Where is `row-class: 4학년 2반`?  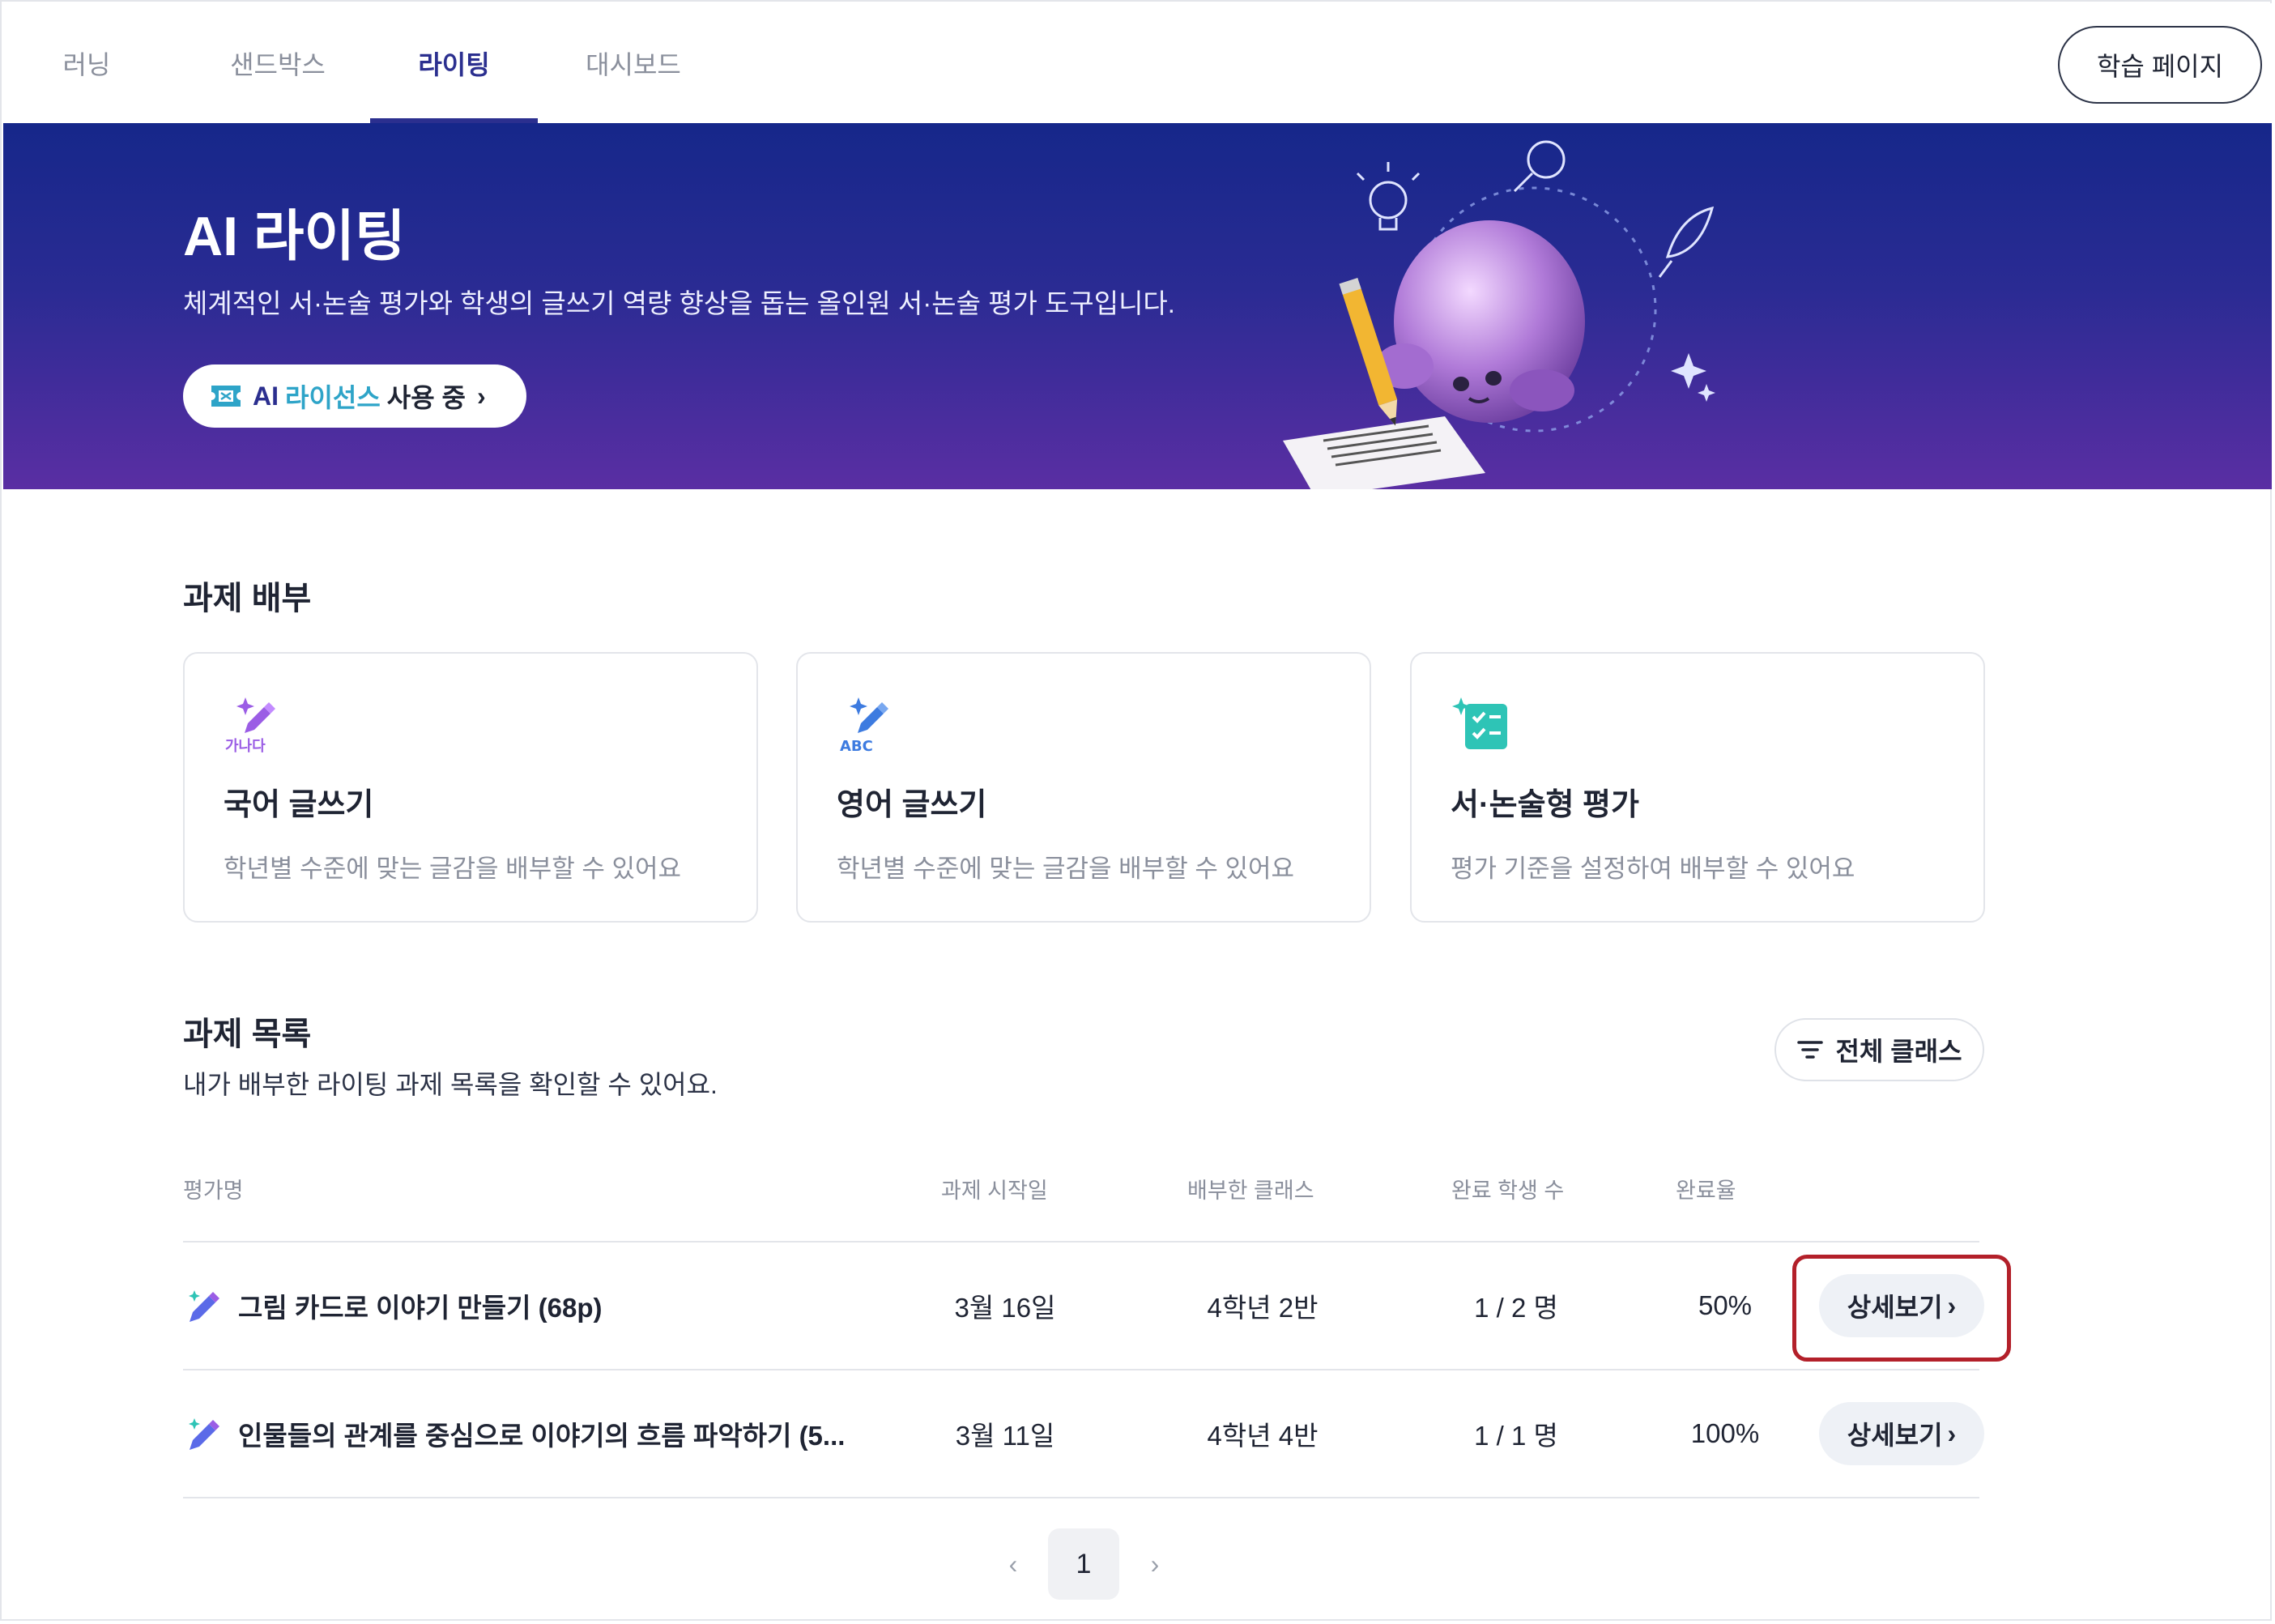 row-class: 4학년 2반 is located at coordinates (1263, 1308).